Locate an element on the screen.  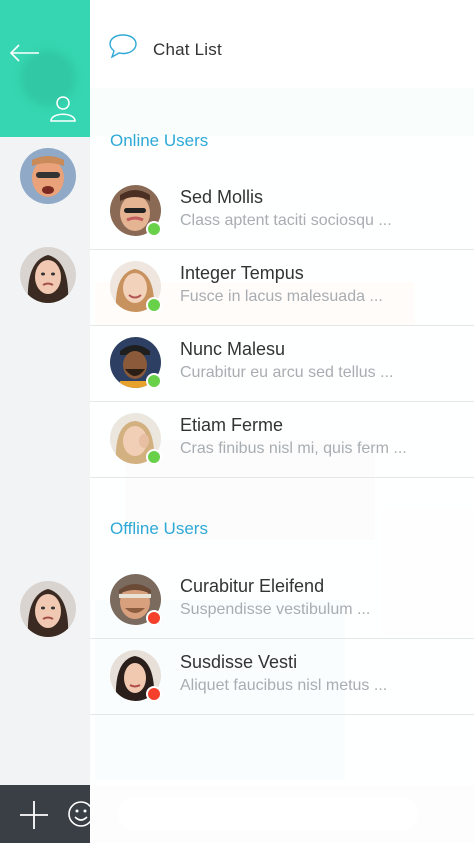
user-name: Integer Tempus is located at coordinates (242, 273).